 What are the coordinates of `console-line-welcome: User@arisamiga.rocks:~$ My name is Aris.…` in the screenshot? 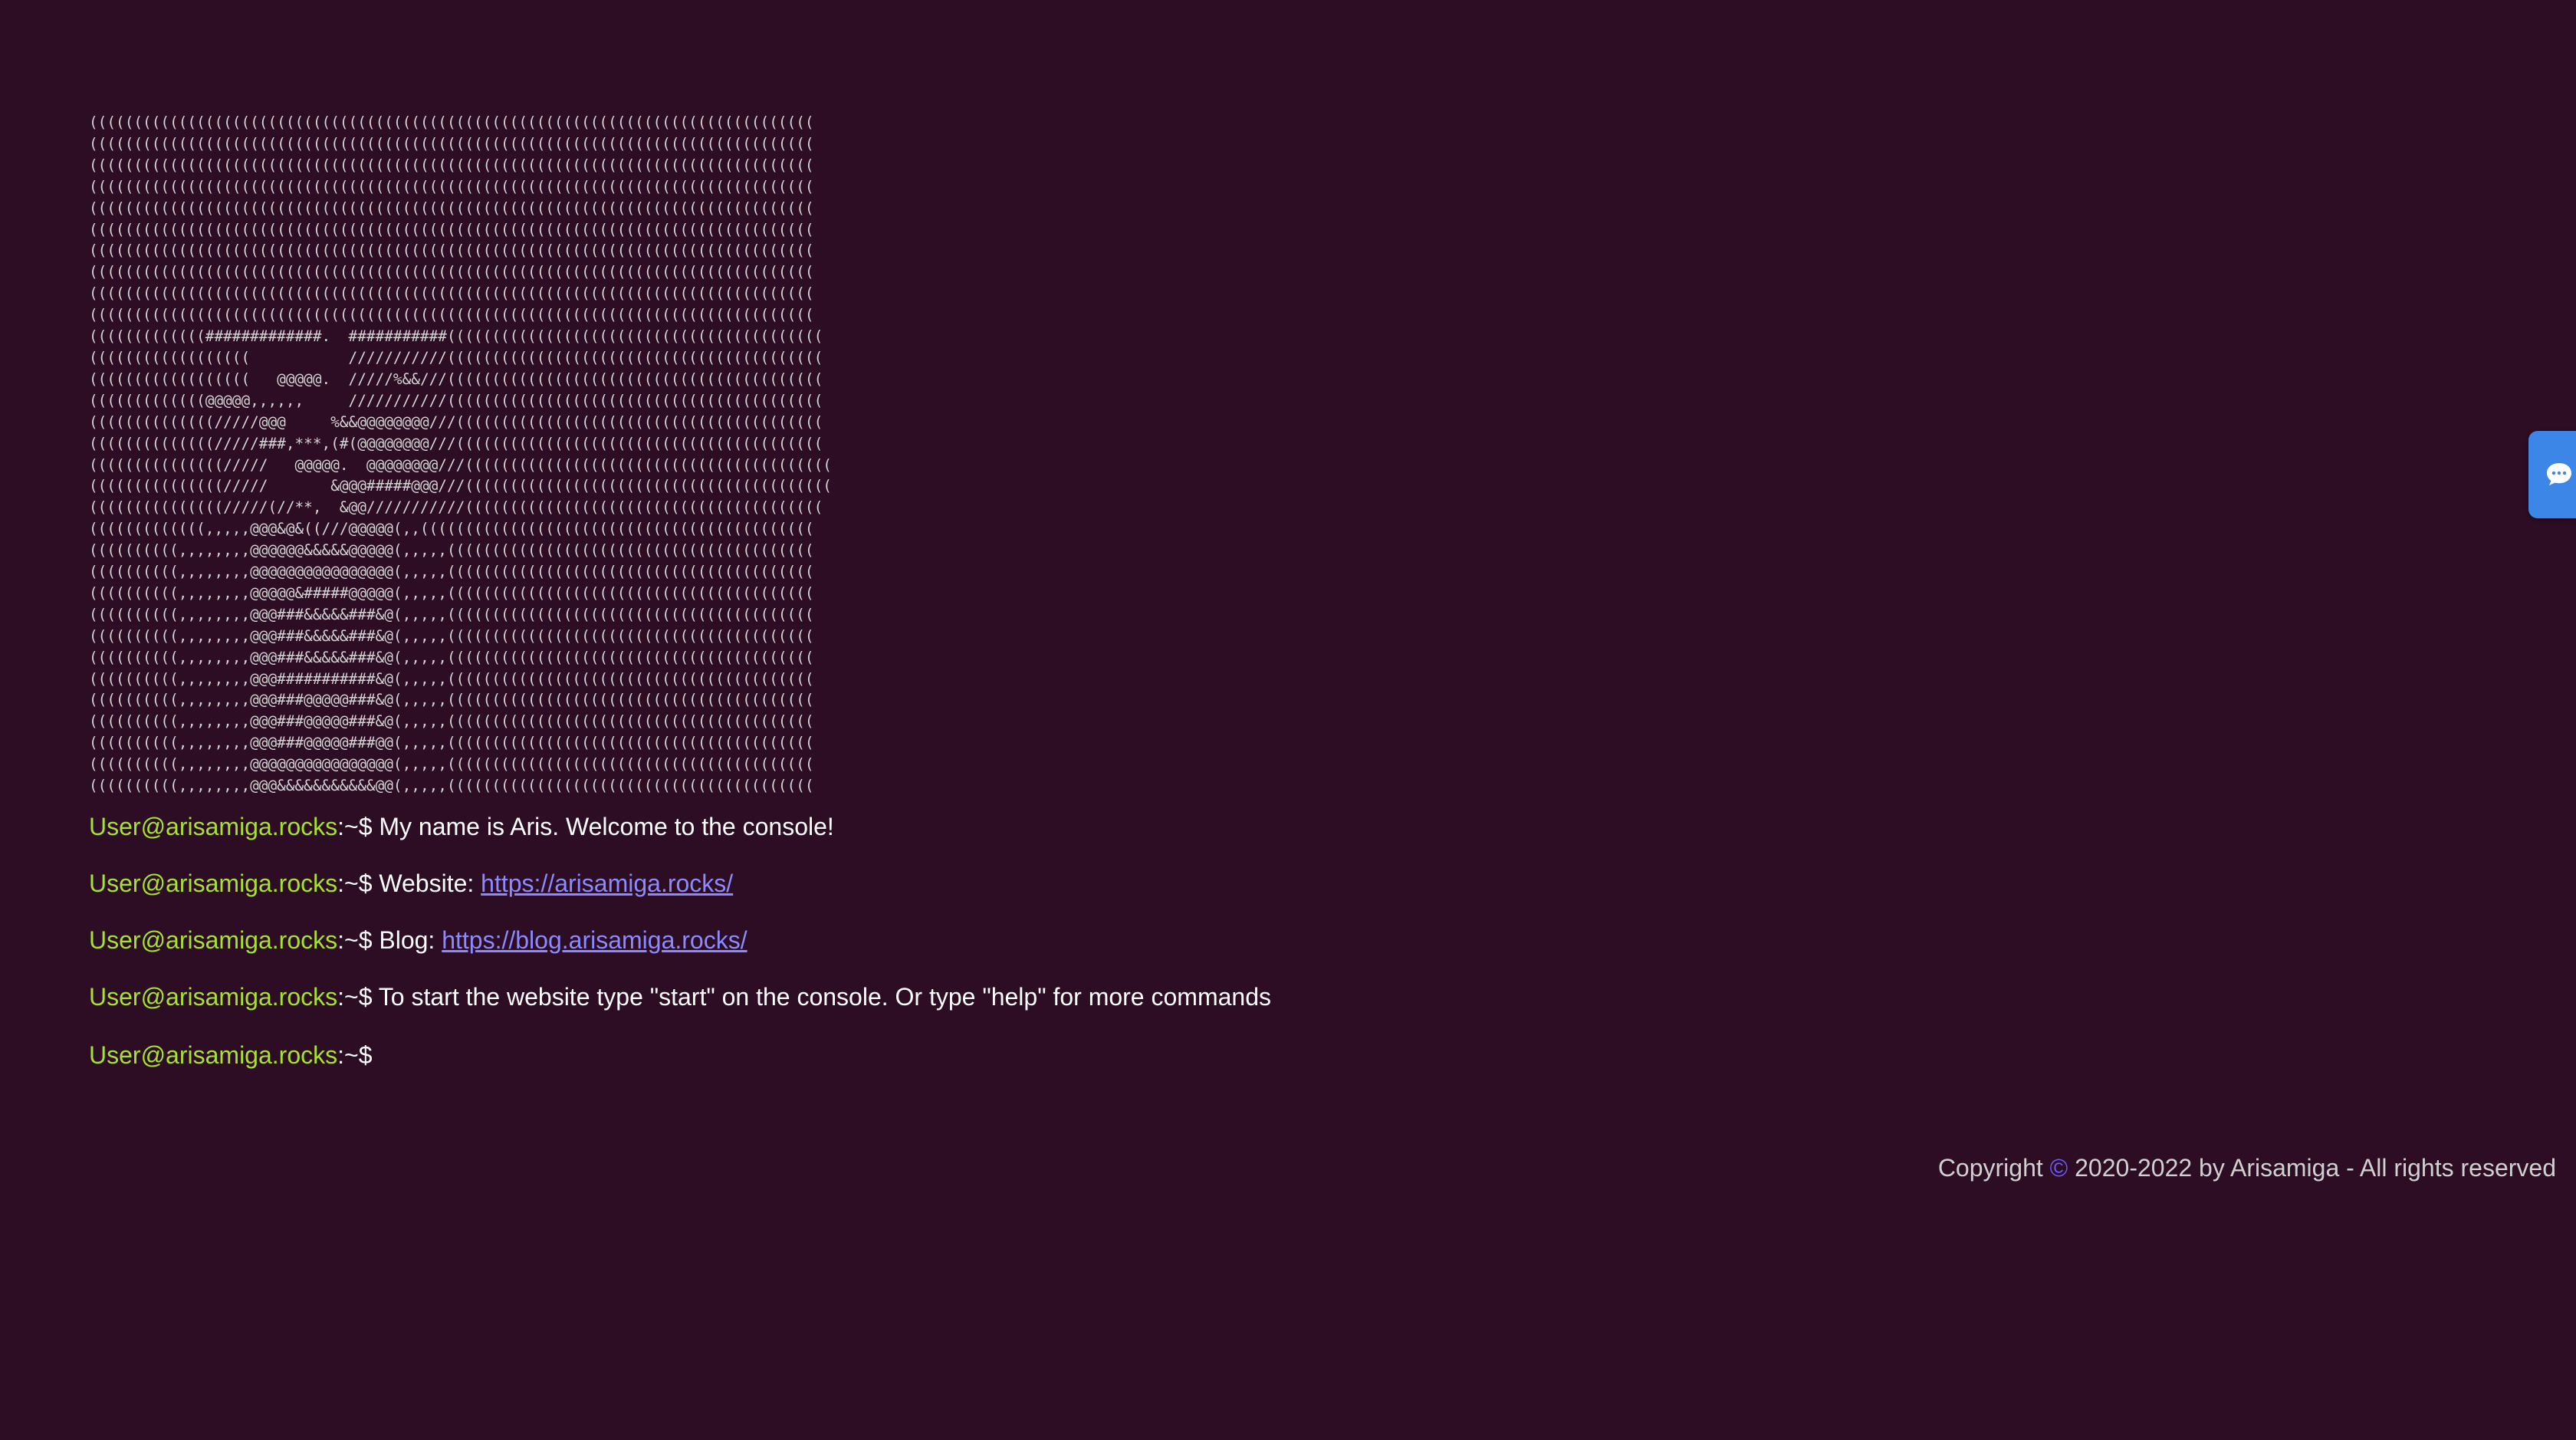 It's located at (680, 826).